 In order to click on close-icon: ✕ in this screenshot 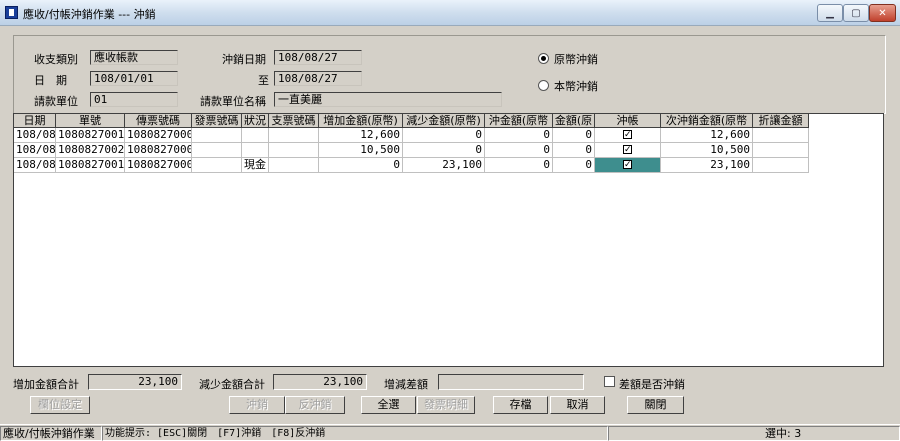, I will do `click(882, 13)`.